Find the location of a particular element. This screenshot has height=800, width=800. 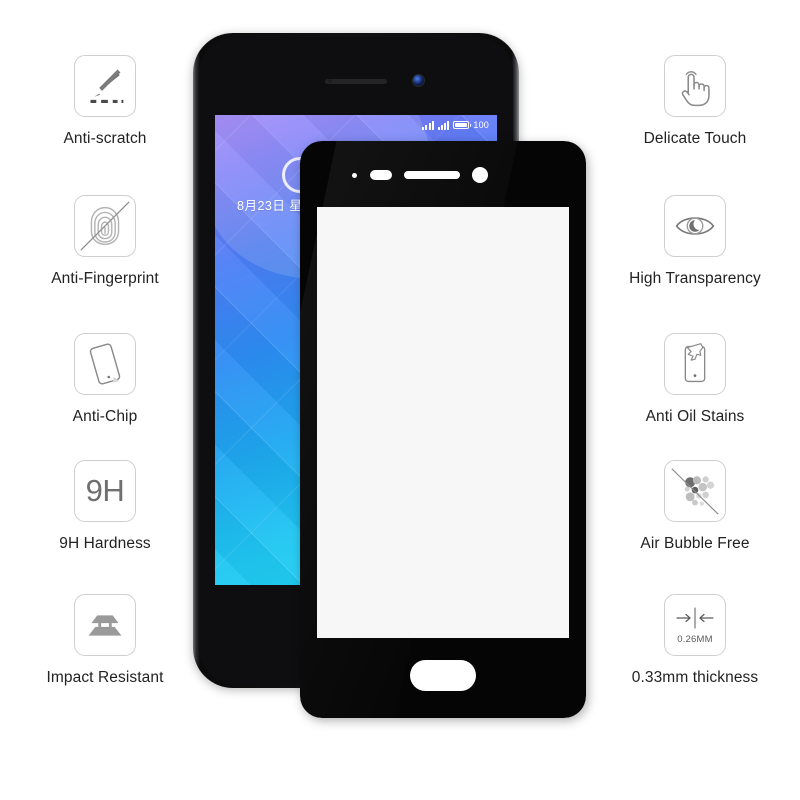

glass-top-cutouts is located at coordinates (443, 175).